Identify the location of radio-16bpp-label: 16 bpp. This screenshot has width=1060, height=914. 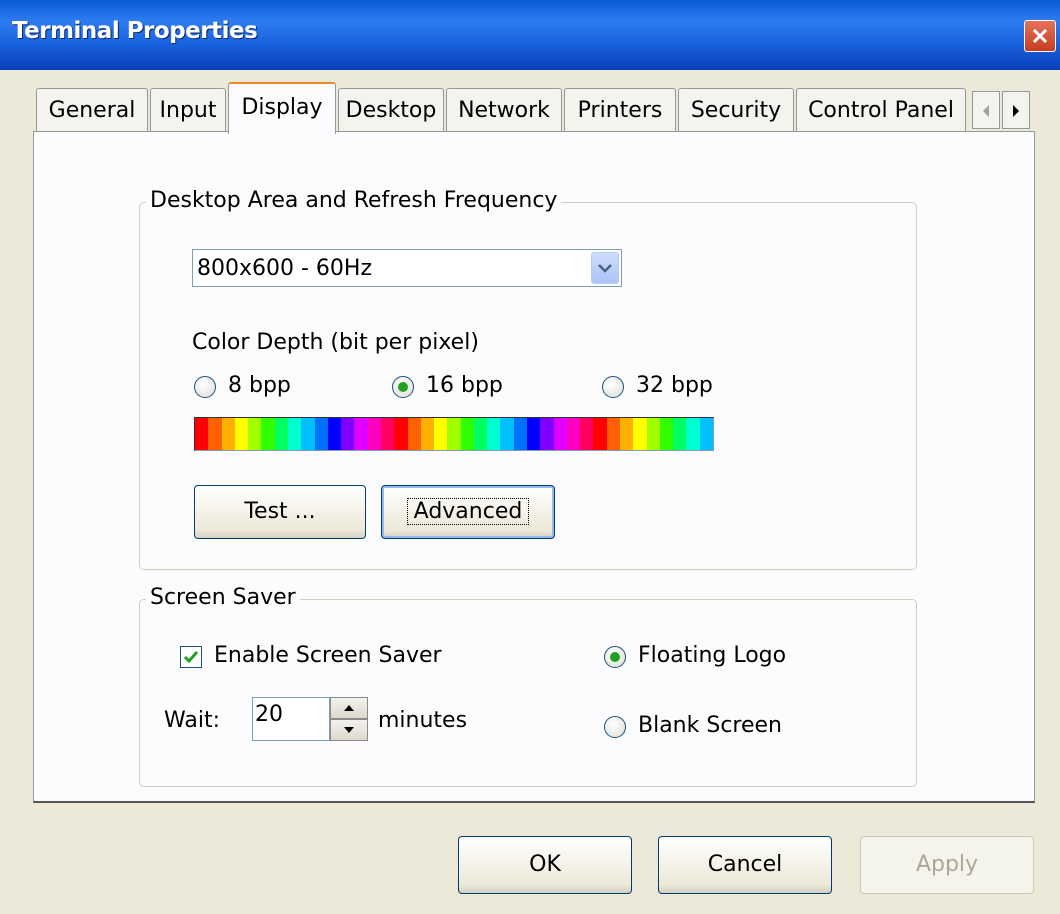
(464, 385).